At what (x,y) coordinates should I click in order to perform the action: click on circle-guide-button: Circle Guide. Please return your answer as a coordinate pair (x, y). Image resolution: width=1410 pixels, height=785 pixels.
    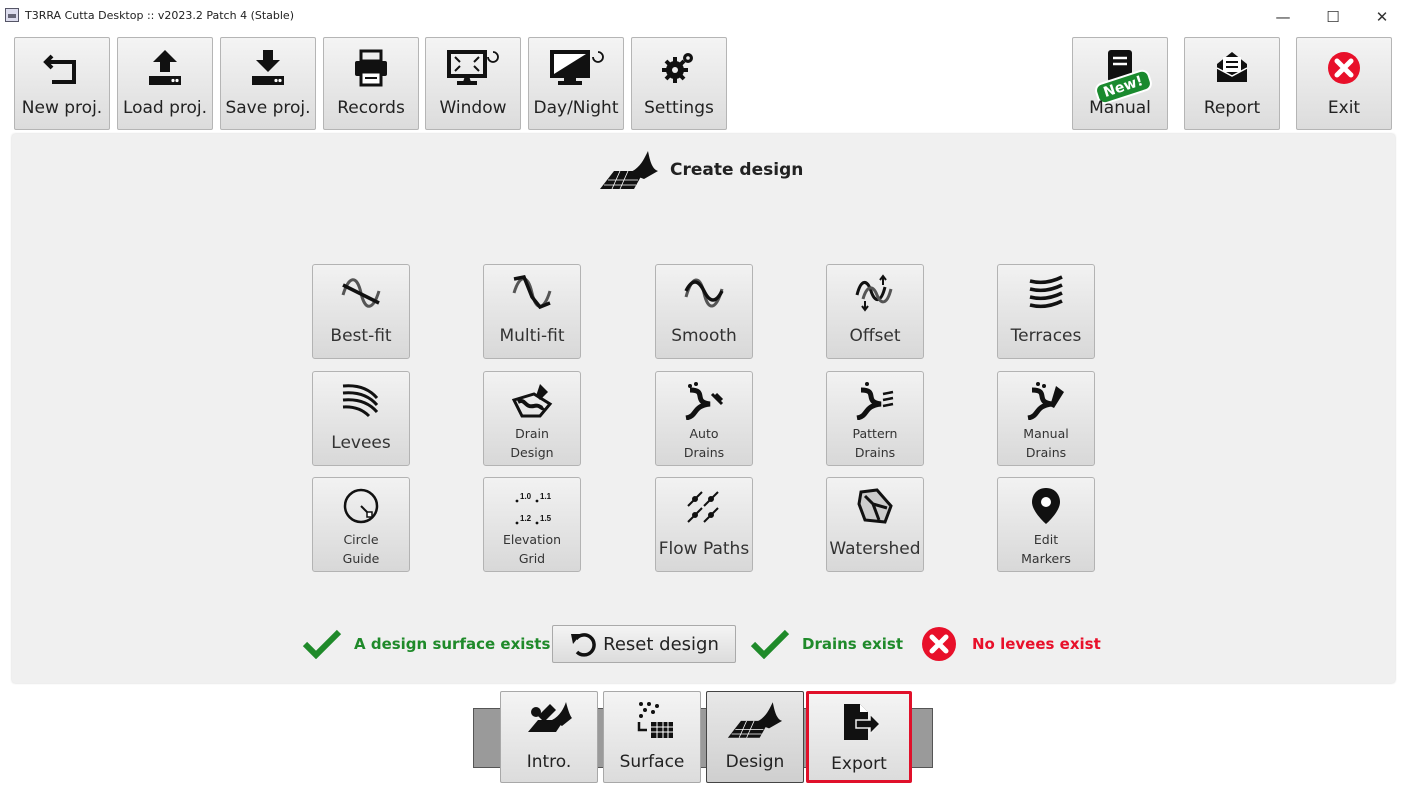
    Looking at the image, I should click on (361, 524).